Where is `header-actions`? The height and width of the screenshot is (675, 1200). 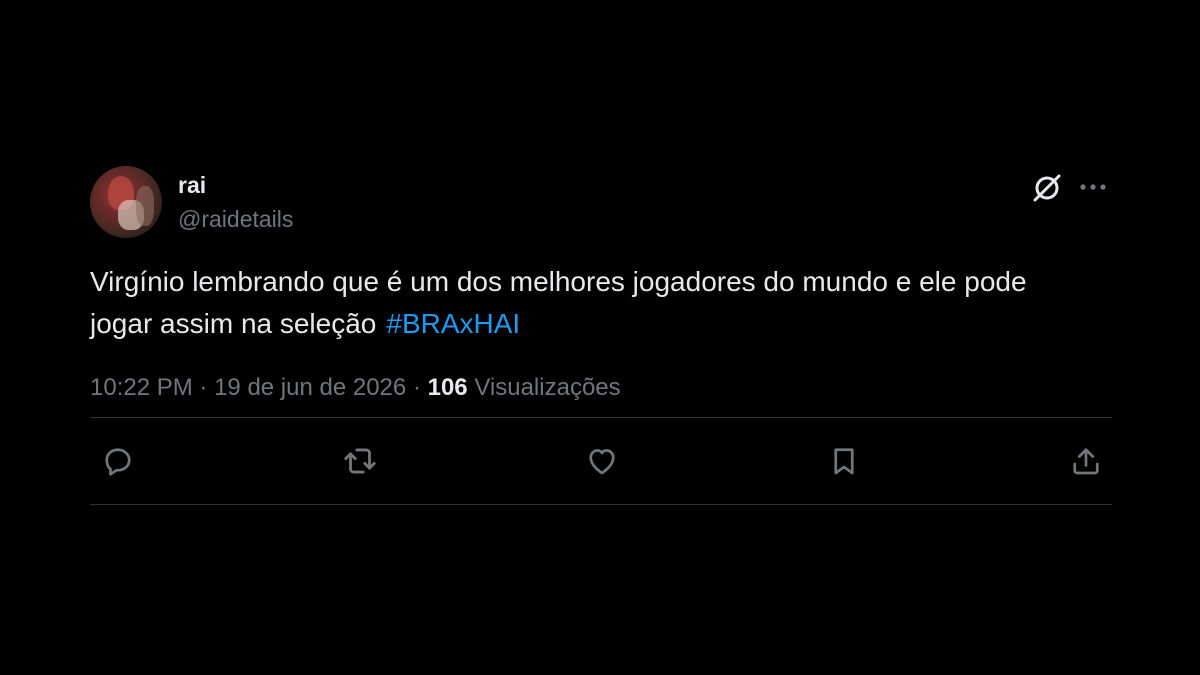
header-actions is located at coordinates (1069, 187).